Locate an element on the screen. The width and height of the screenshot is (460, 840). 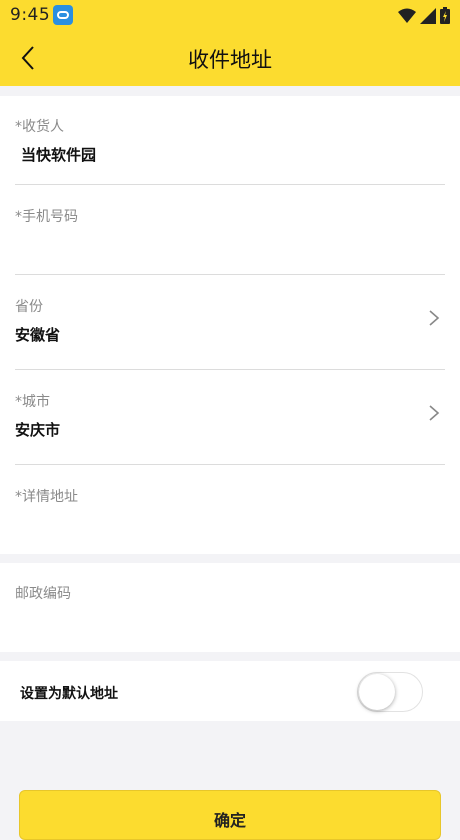
nav-bar: 收件地址 is located at coordinates (230, 58).